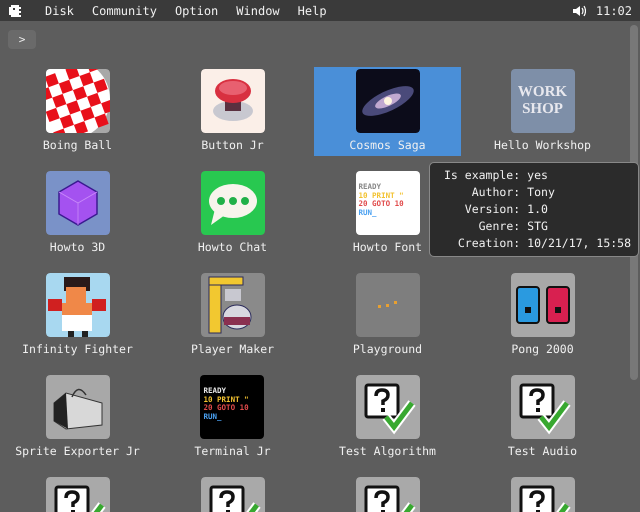 The width and height of the screenshot is (640, 512). I want to click on tooltip-key: Author:, so click(482, 192).